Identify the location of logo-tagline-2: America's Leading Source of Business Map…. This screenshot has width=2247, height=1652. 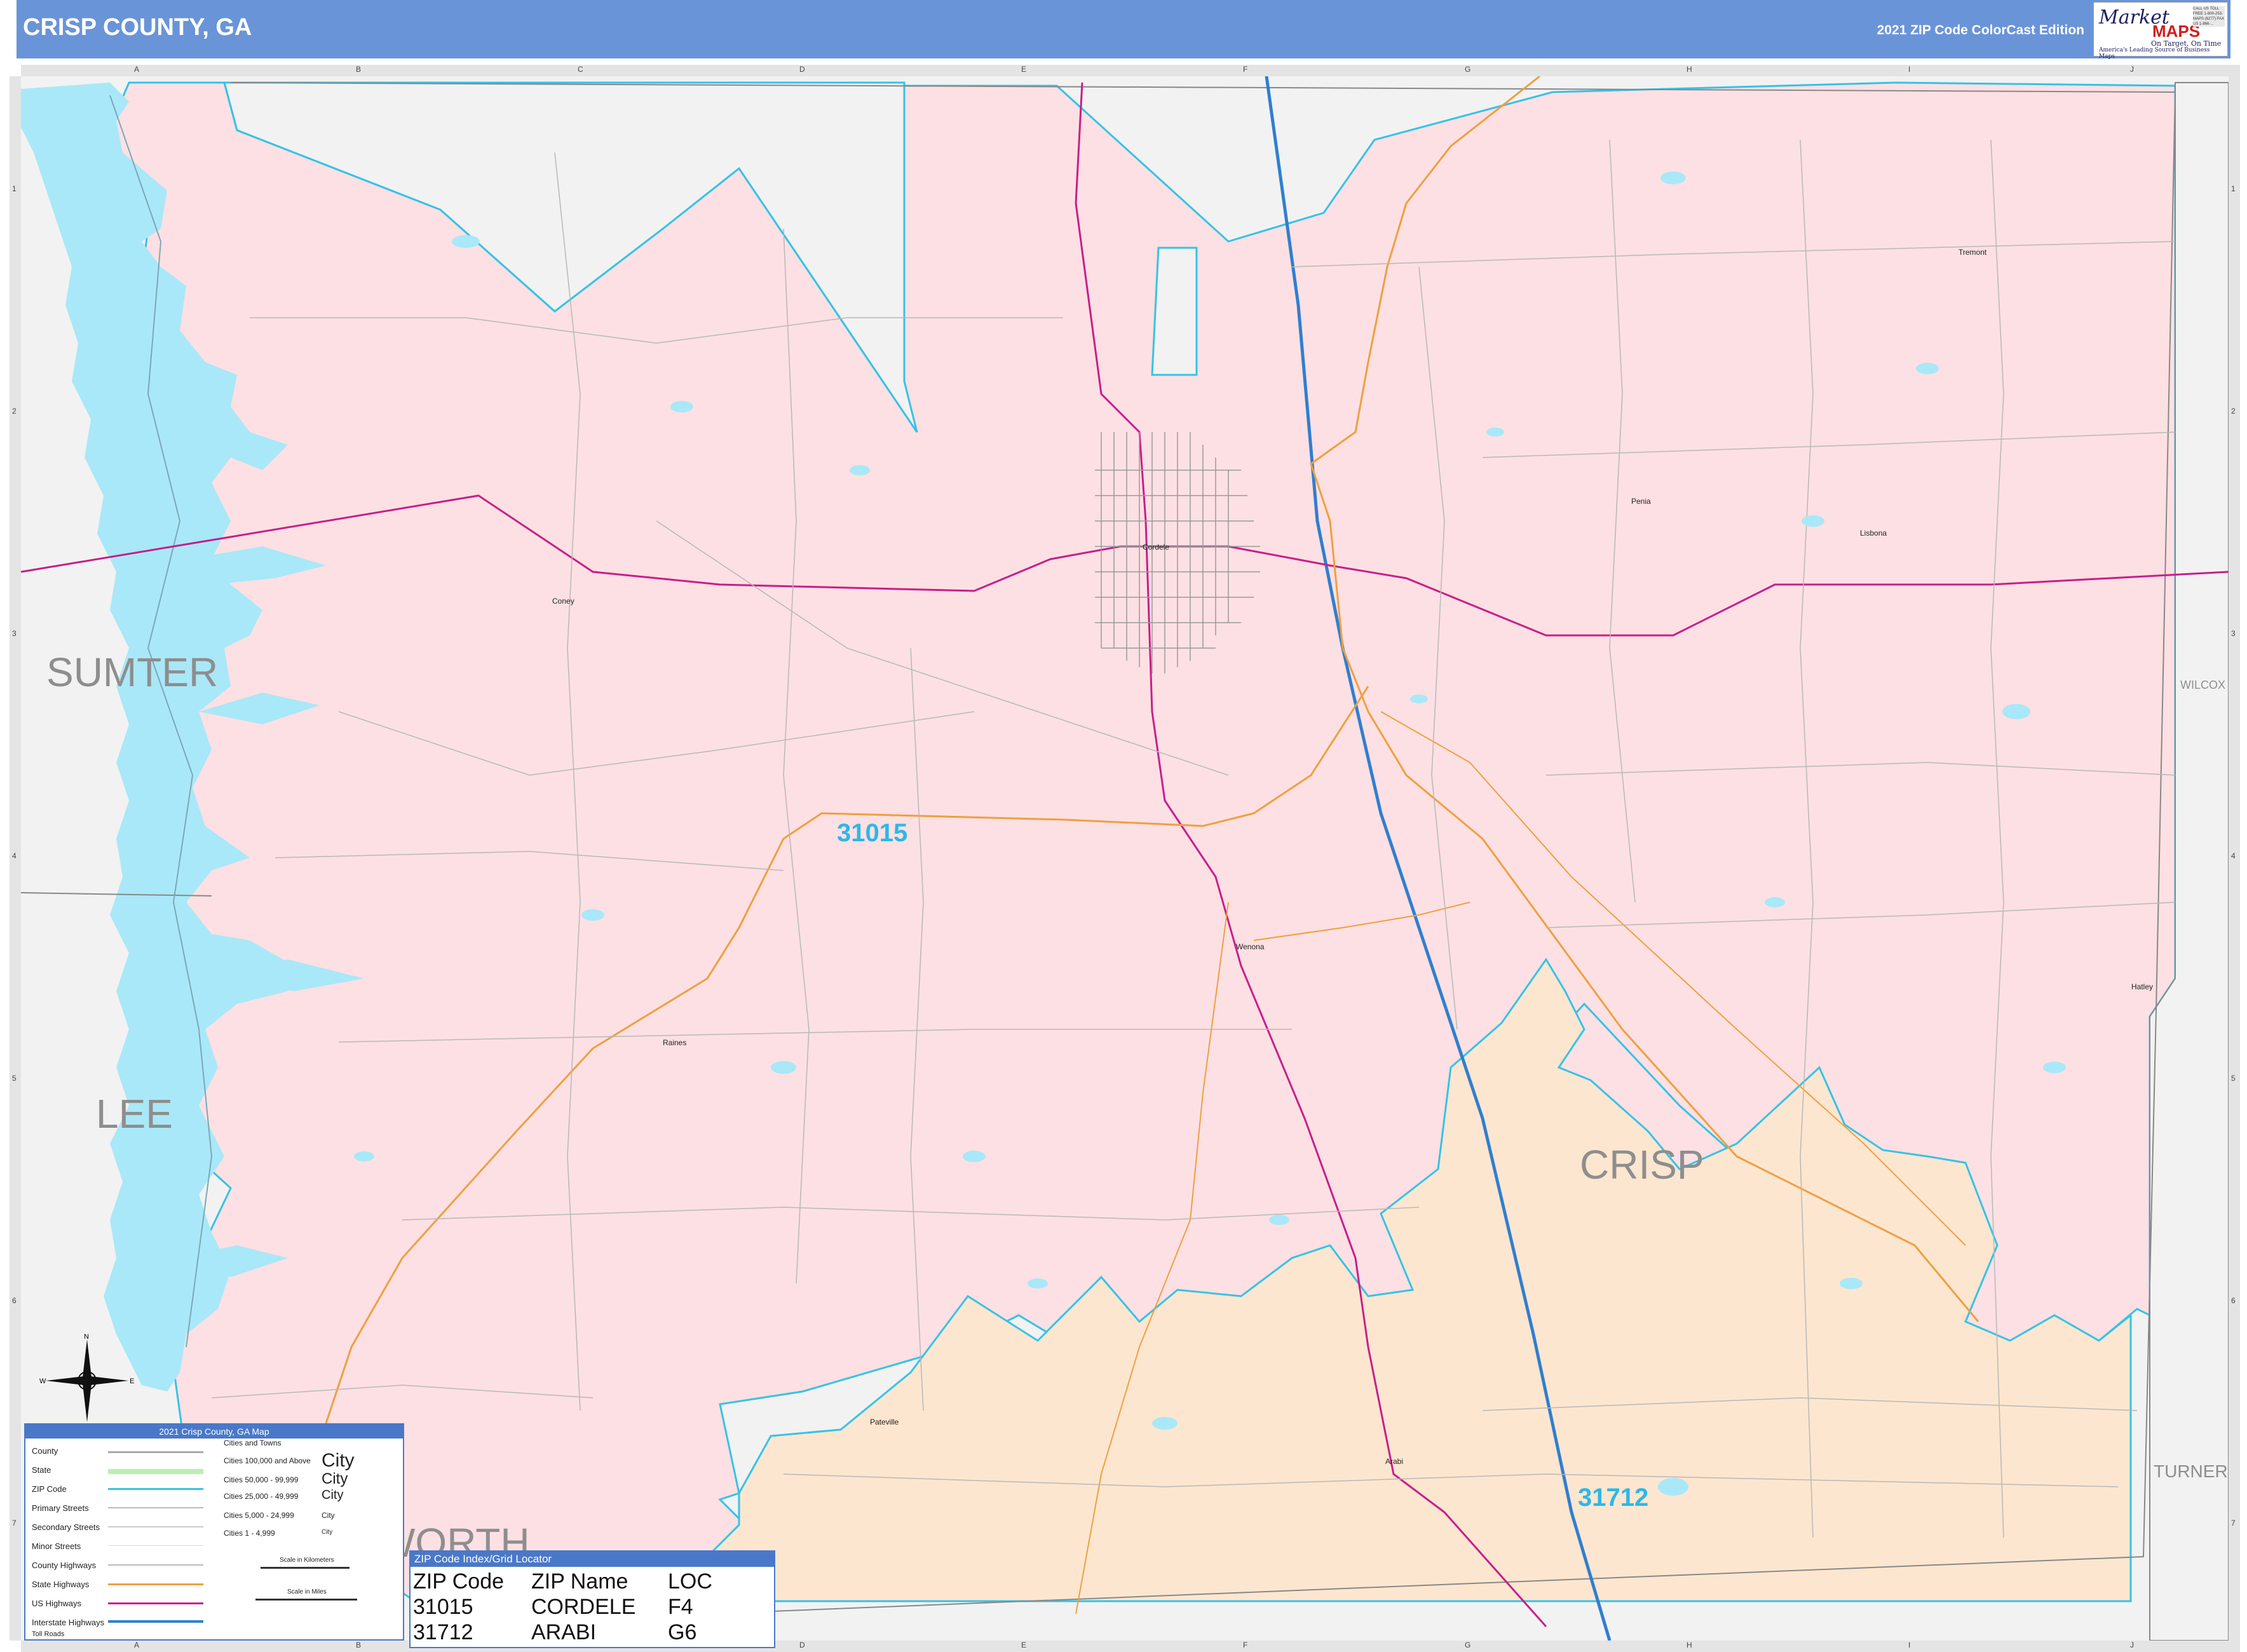
(2154, 53).